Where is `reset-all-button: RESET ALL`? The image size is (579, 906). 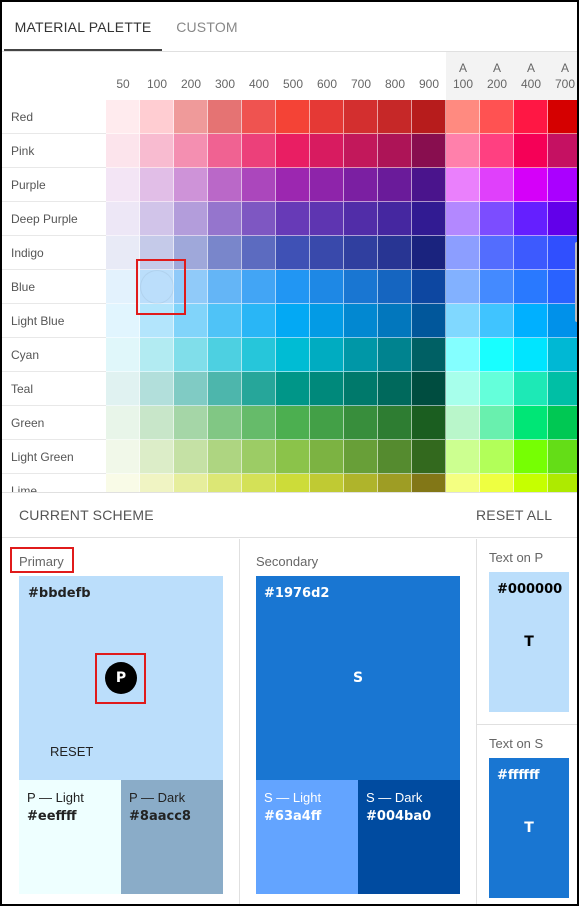 reset-all-button: RESET ALL is located at coordinates (514, 515).